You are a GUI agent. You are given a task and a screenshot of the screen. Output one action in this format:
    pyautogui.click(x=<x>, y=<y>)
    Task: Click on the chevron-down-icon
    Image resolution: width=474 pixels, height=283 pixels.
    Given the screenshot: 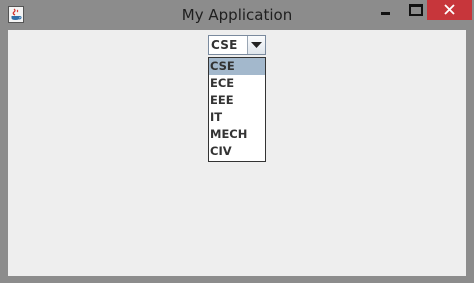 What is the action you would take?
    pyautogui.click(x=256, y=45)
    